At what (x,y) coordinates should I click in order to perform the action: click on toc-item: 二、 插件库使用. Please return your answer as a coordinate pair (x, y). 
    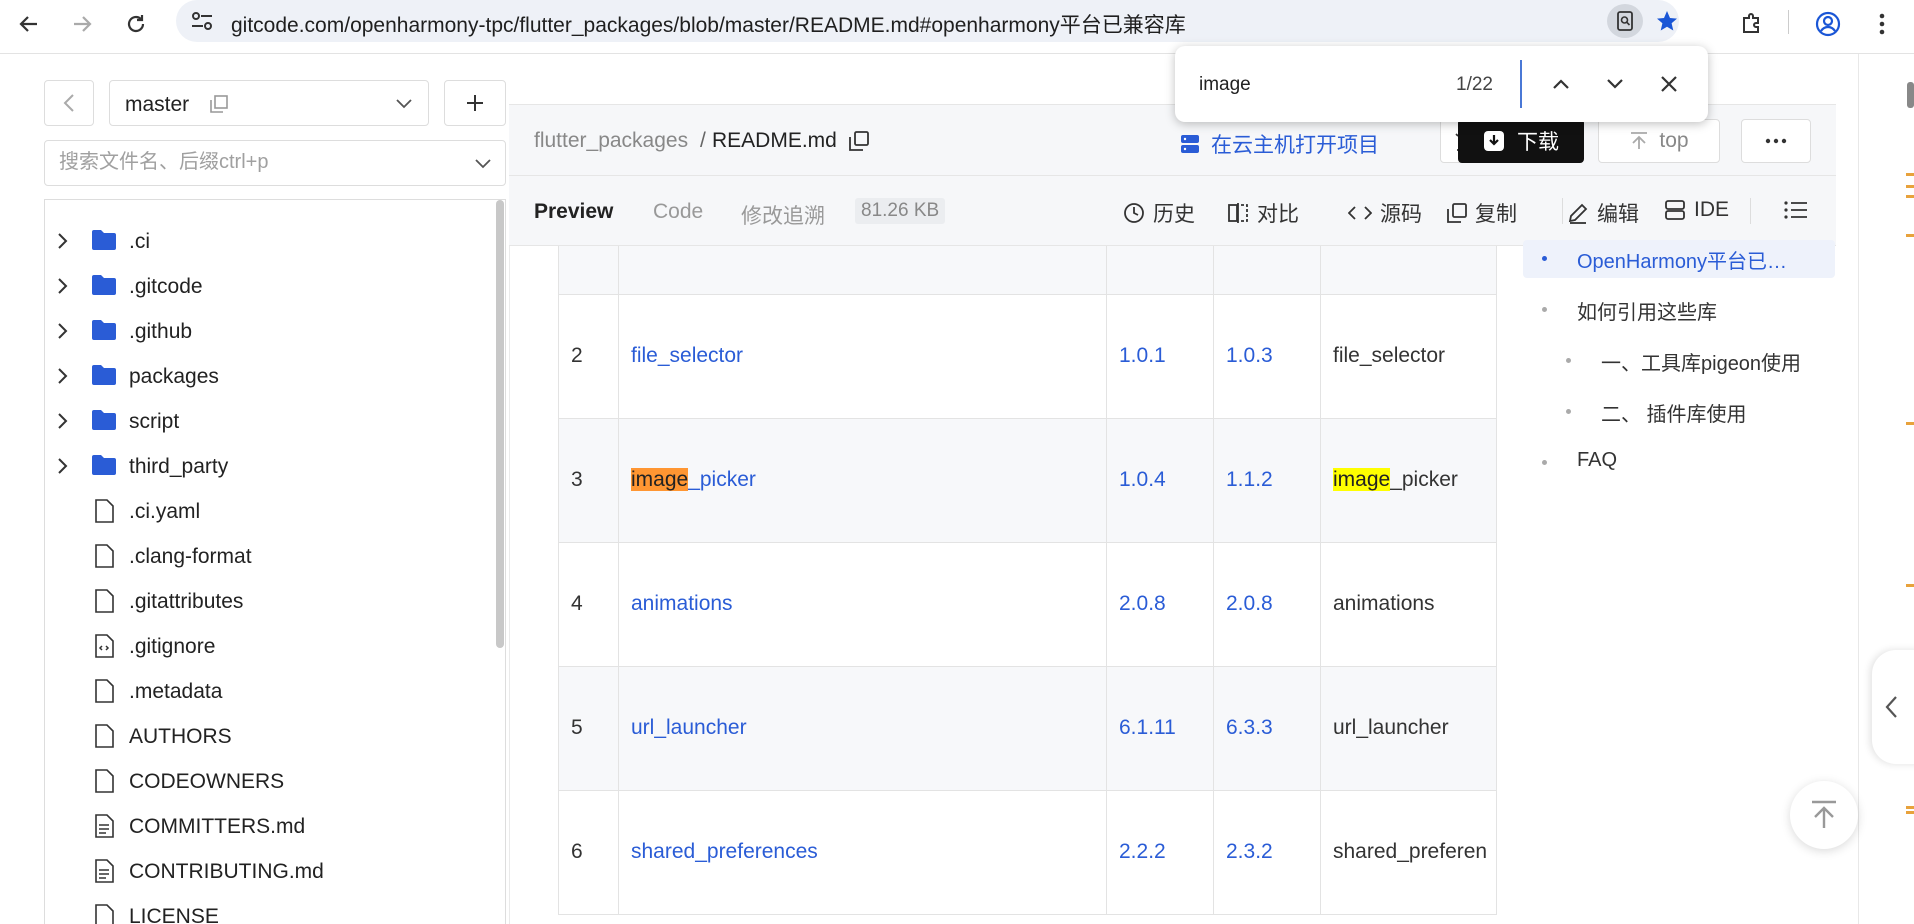
    Looking at the image, I should click on (1674, 412).